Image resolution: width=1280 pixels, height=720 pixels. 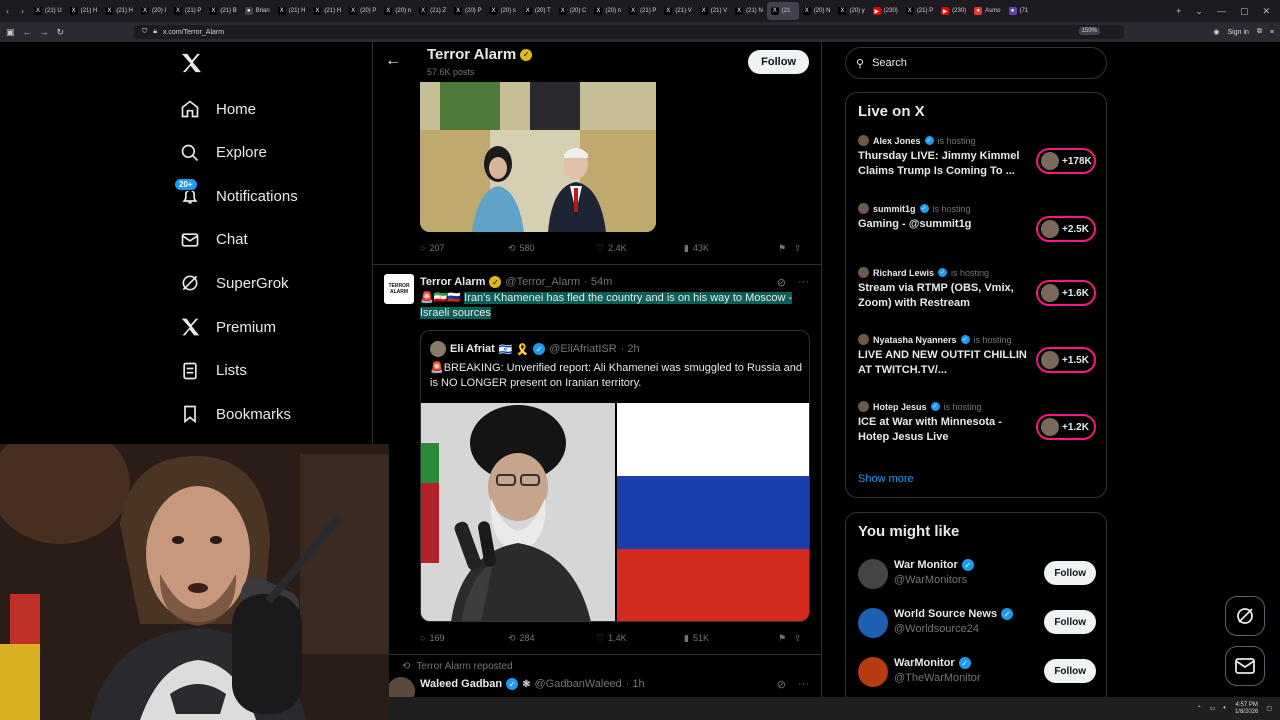 What do you see at coordinates (257, 11) in the screenshot?
I see `browser-tab: ● Brian` at bounding box center [257, 11].